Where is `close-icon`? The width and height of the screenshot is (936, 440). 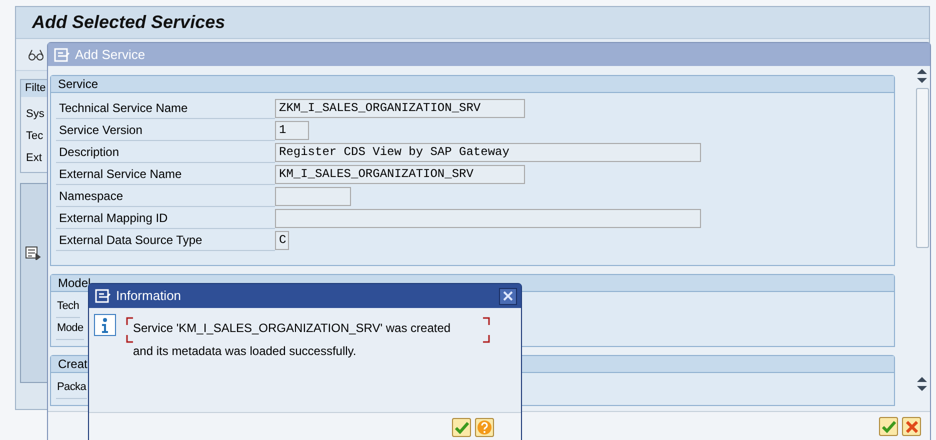
close-icon is located at coordinates (508, 296).